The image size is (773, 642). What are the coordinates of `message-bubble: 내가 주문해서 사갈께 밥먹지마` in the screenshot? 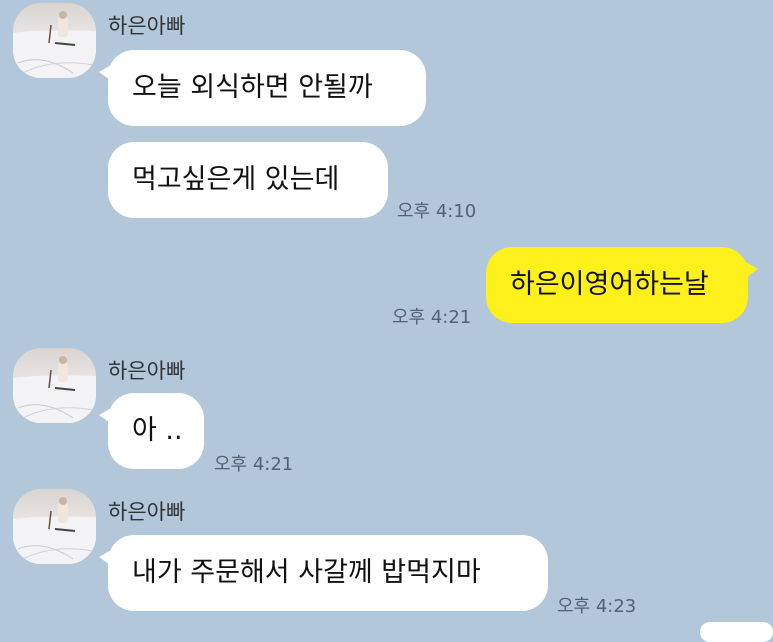 It's located at (323, 573).